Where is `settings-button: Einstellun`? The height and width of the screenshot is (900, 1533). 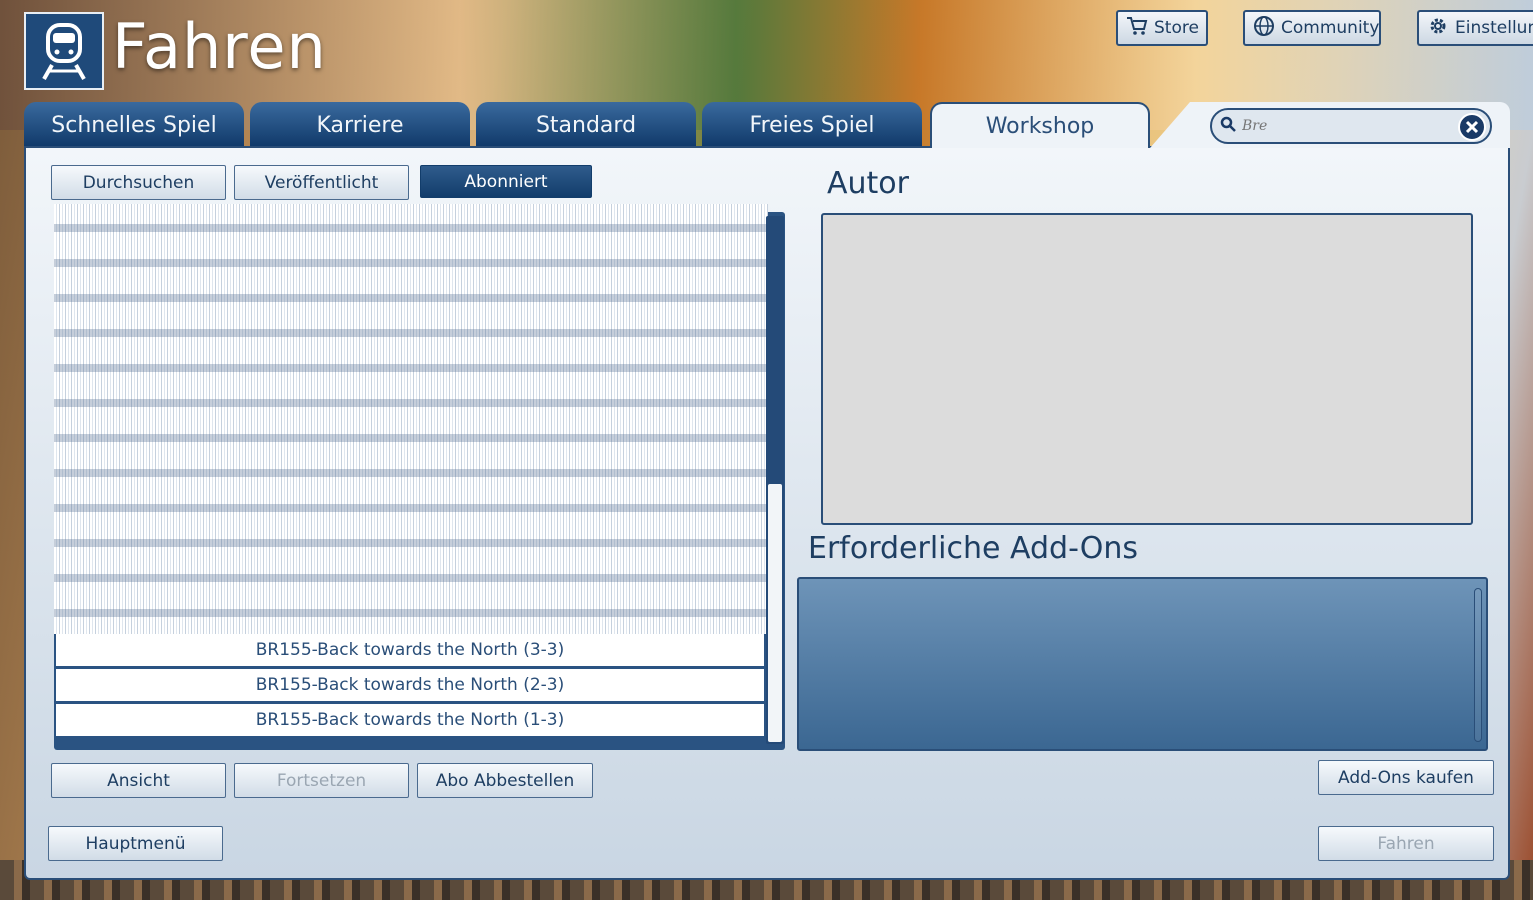
settings-button: Einstellun is located at coordinates (1475, 28).